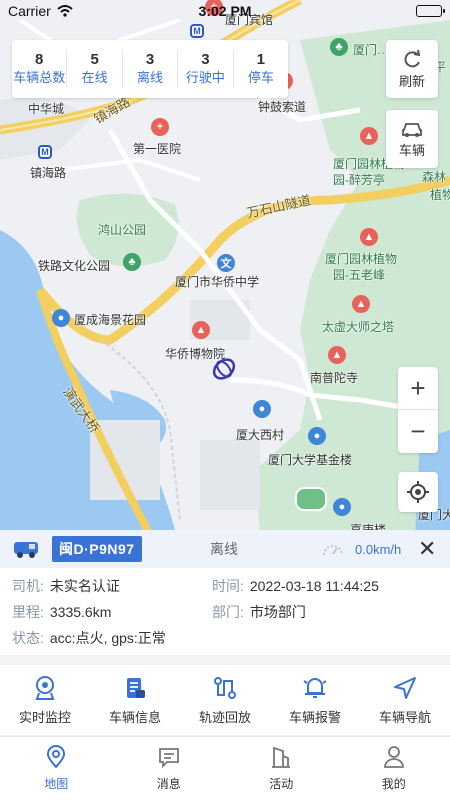  Describe the element at coordinates (46, 109) in the screenshot. I see `map-label: 中华城` at that location.